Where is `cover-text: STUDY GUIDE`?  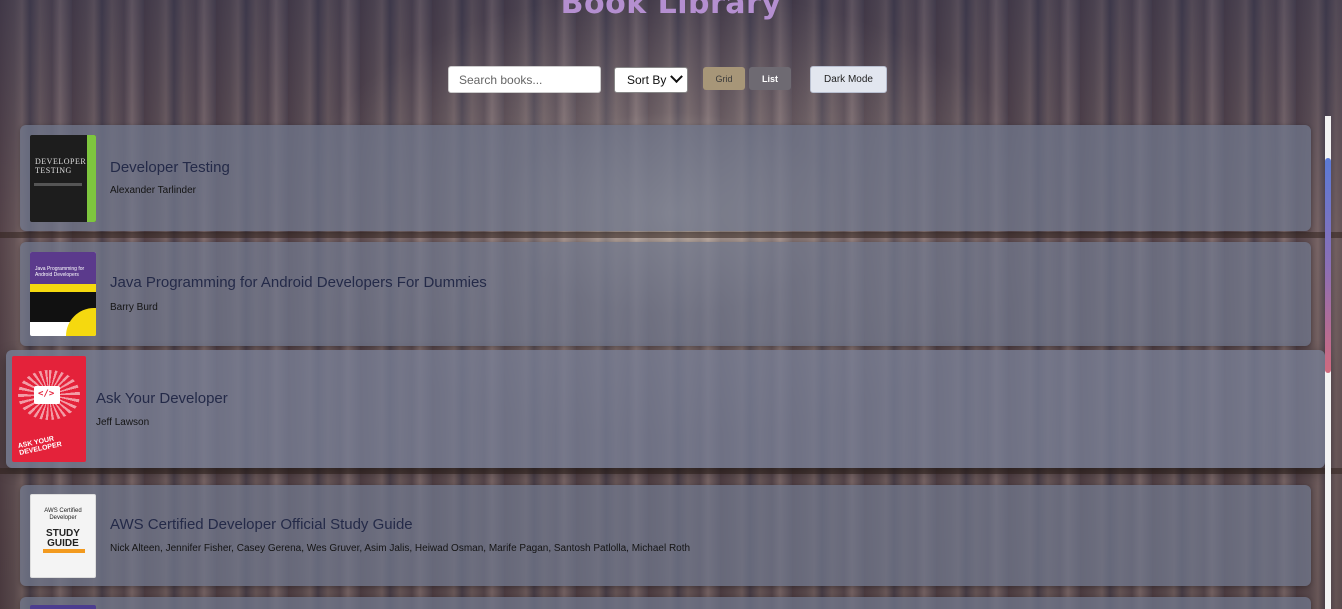
cover-text: STUDY GUIDE is located at coordinates (63, 538).